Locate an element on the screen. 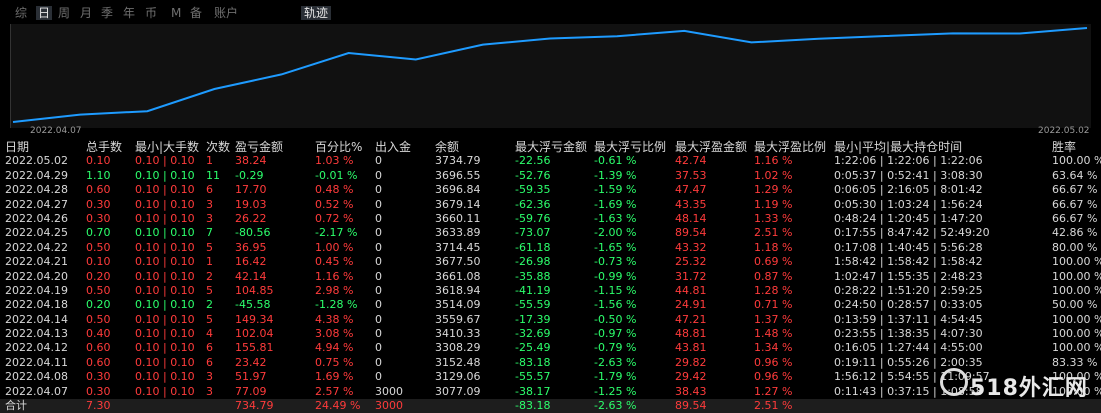 This screenshot has width=1101, height=413. cell-mfl: -73.07 is located at coordinates (533, 233).